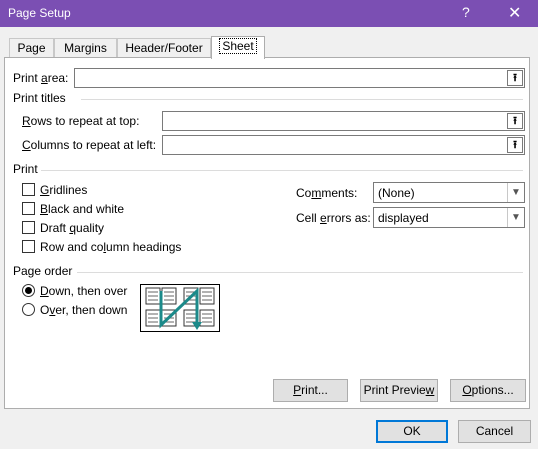 The width and height of the screenshot is (538, 449). Describe the element at coordinates (299, 78) in the screenshot. I see `print-area-input: ⭱` at that location.